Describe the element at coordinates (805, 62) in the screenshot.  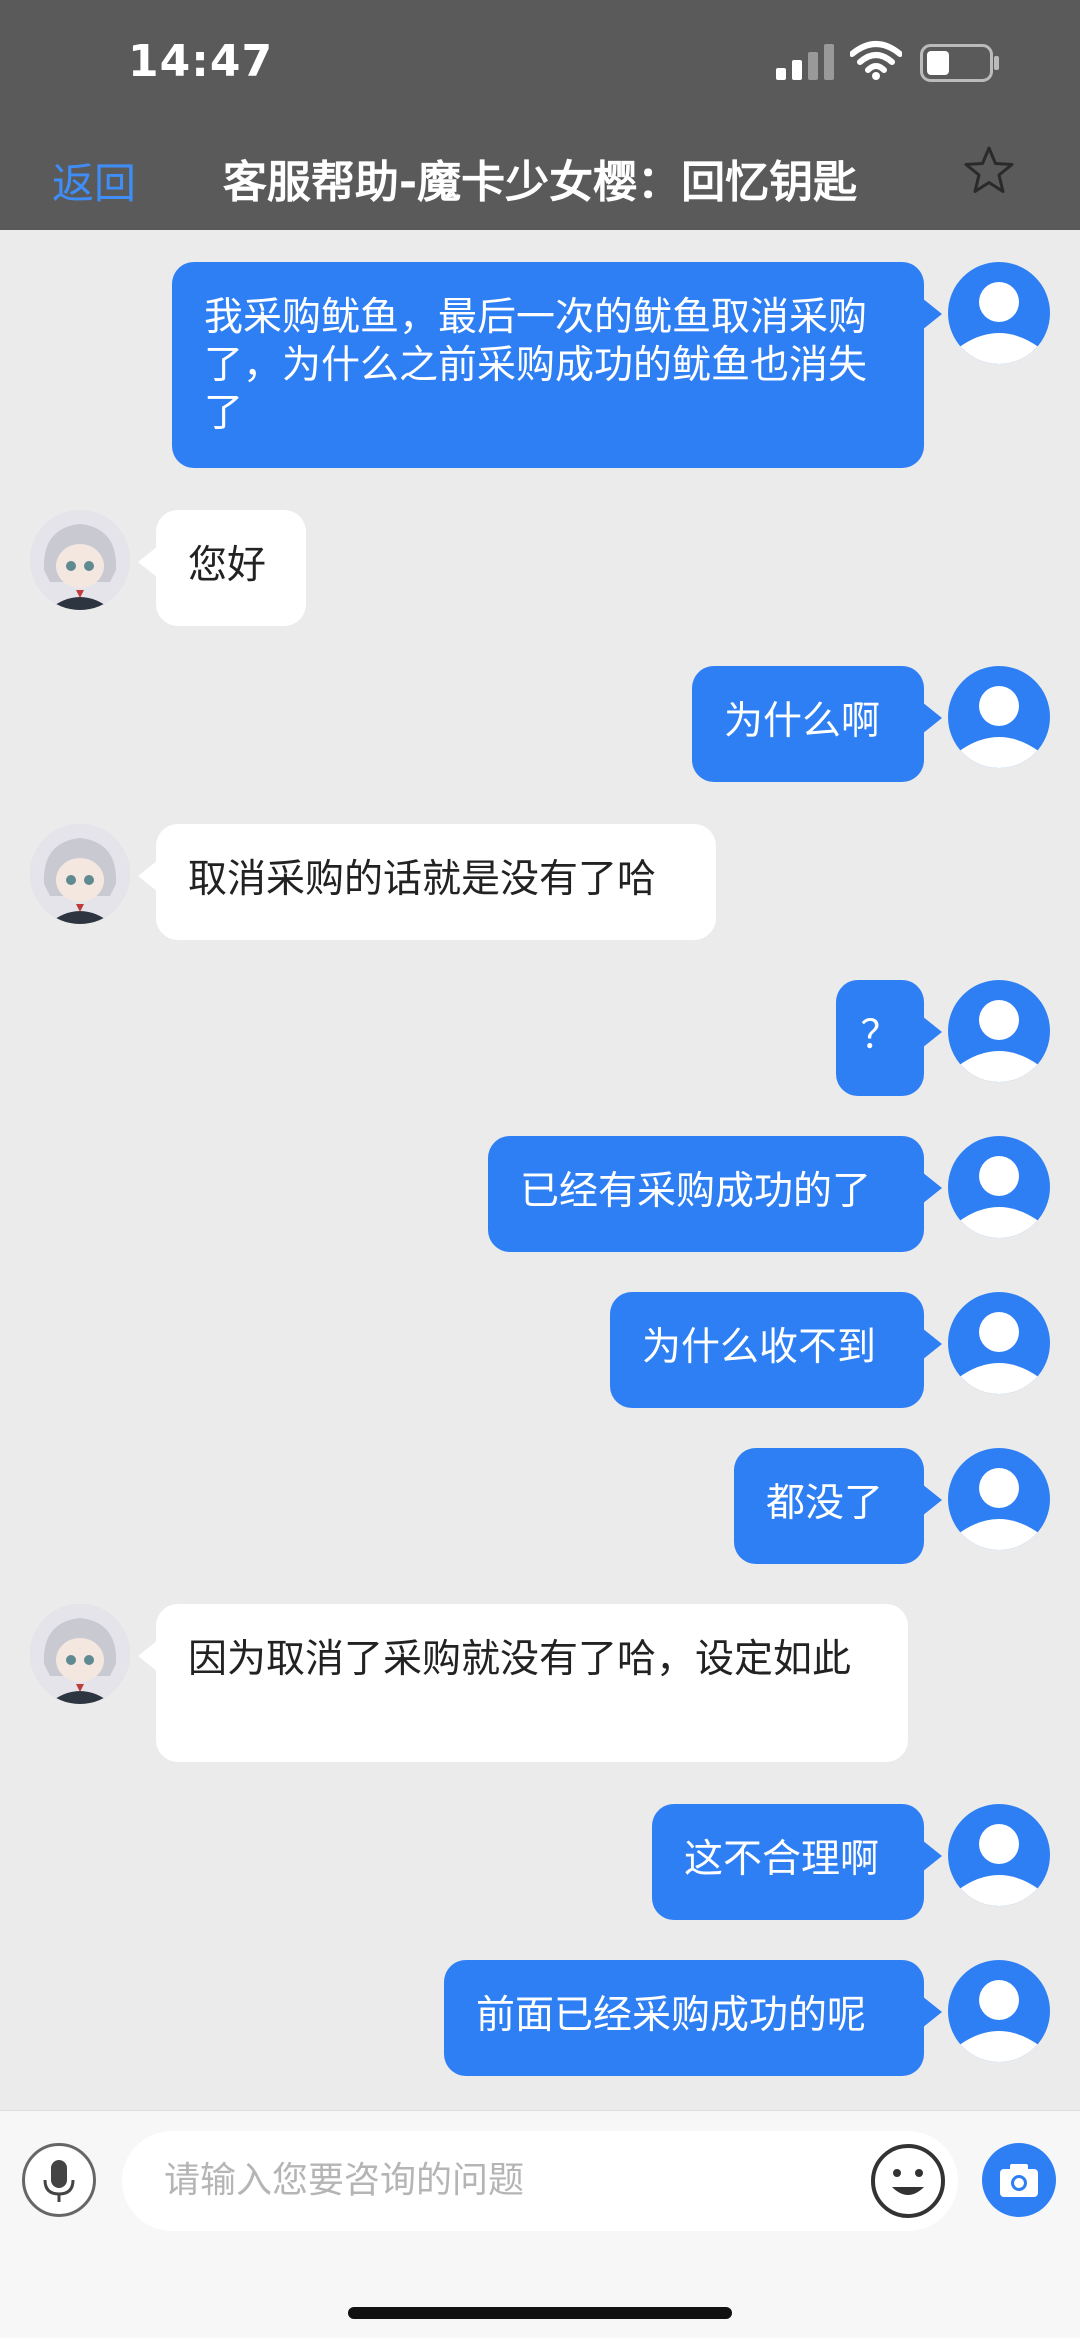
I see `signal-icon` at that location.